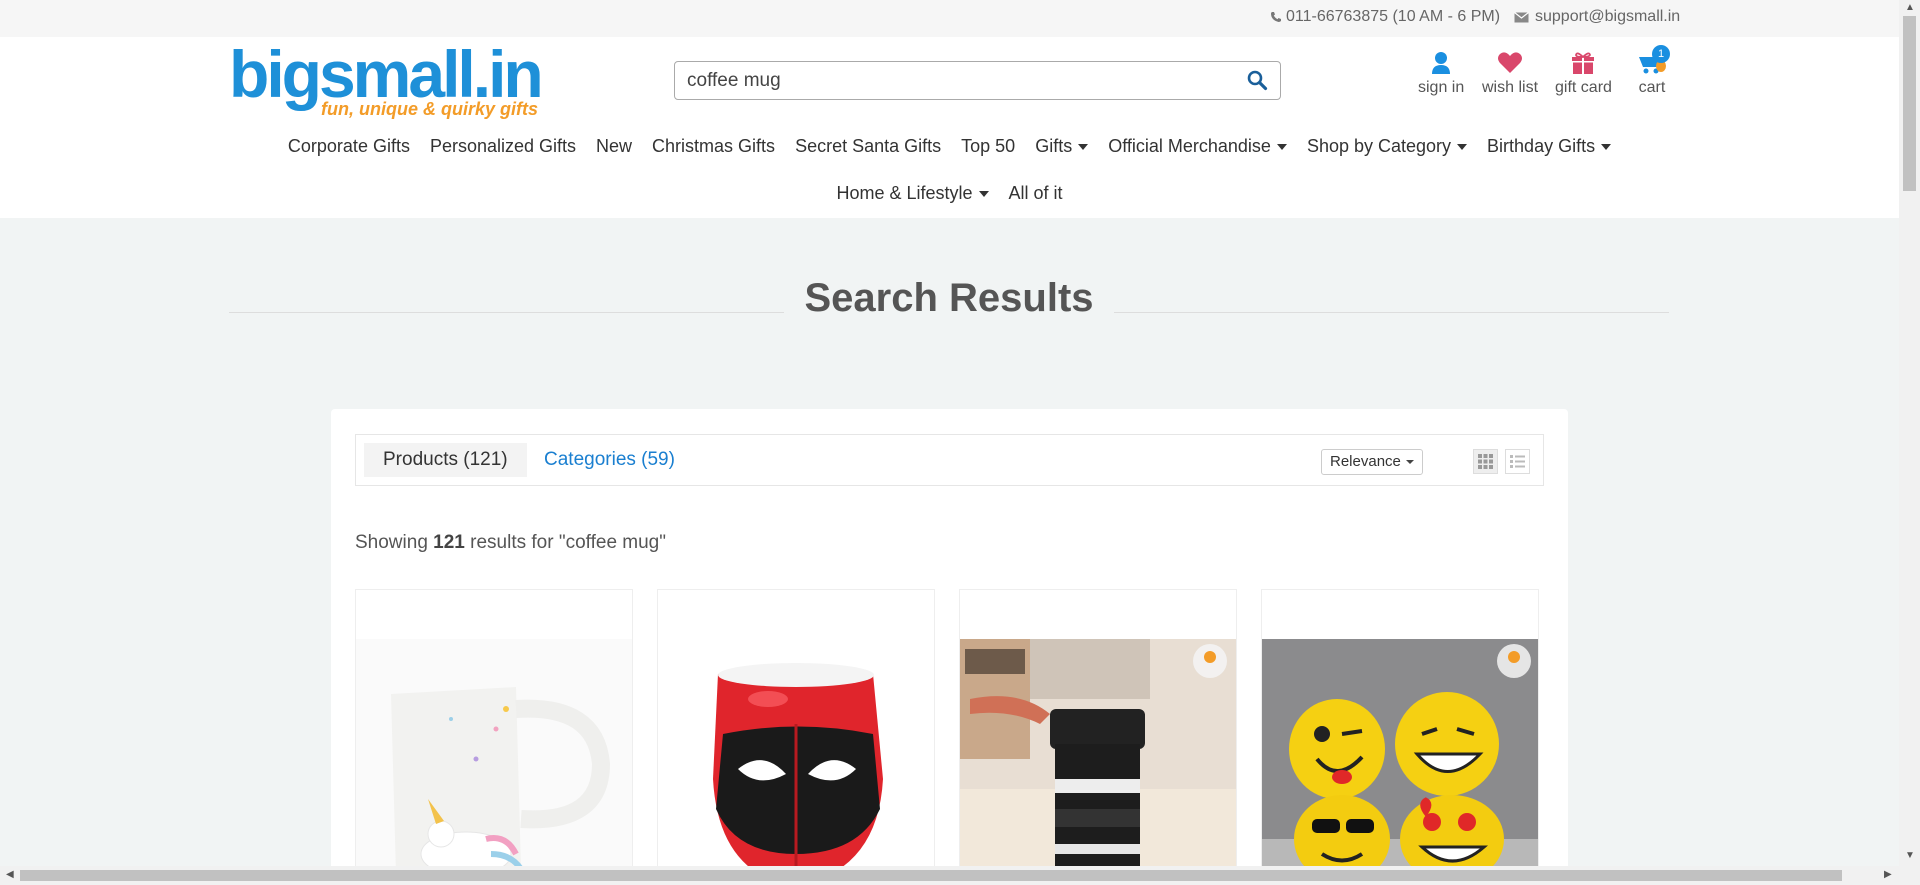 This screenshot has height=885, width=1920. I want to click on email-address: support@bigsmall.in, so click(1608, 16).